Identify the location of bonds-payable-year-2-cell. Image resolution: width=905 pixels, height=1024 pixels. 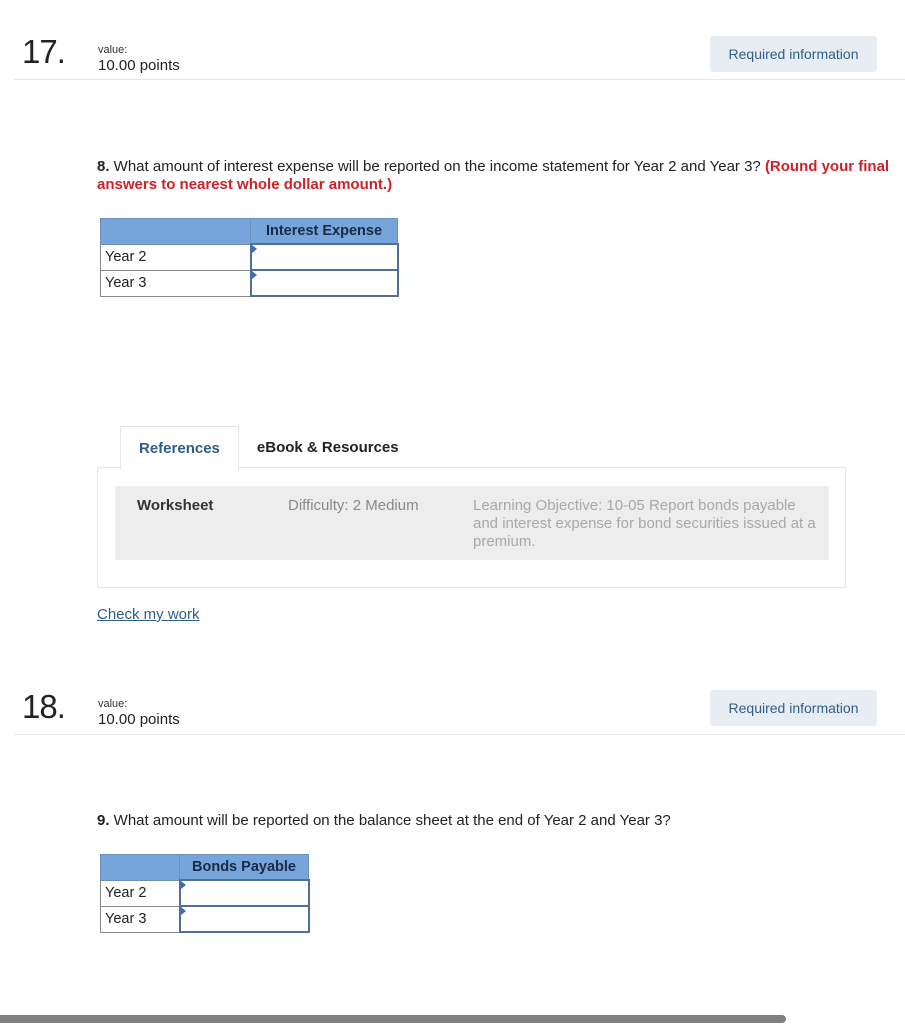
(244, 893).